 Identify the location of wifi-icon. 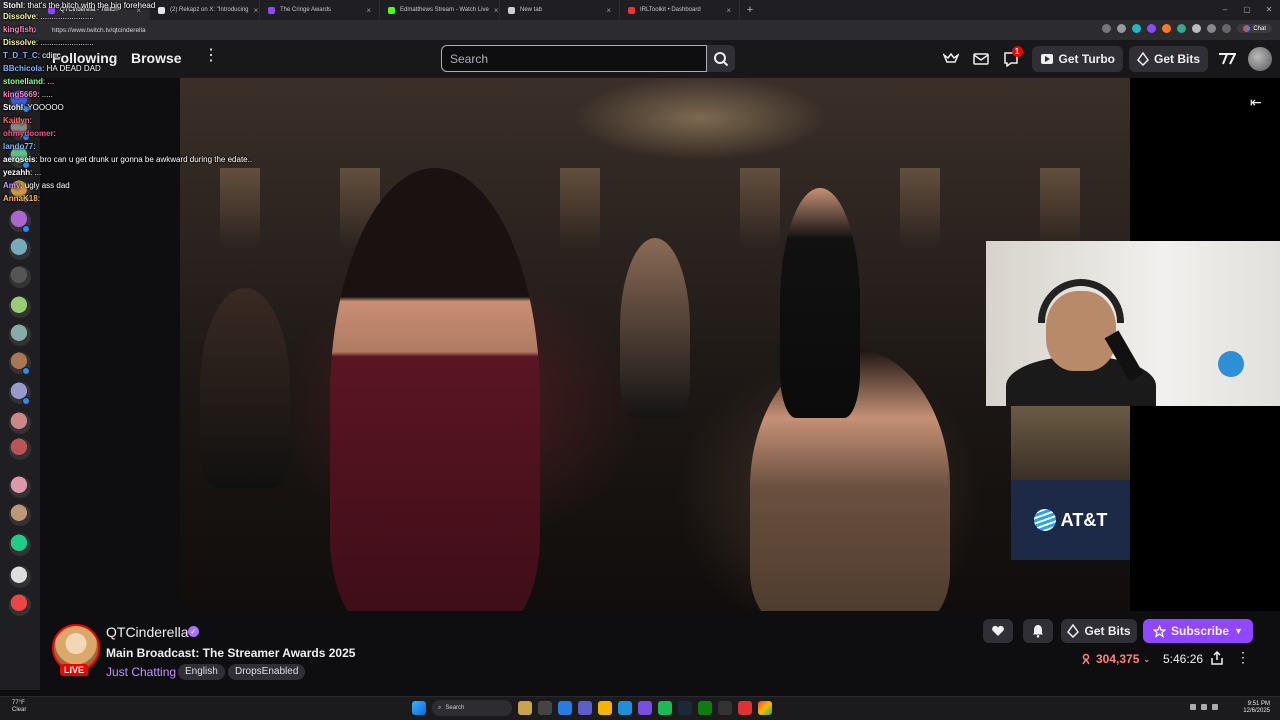
(1204, 707).